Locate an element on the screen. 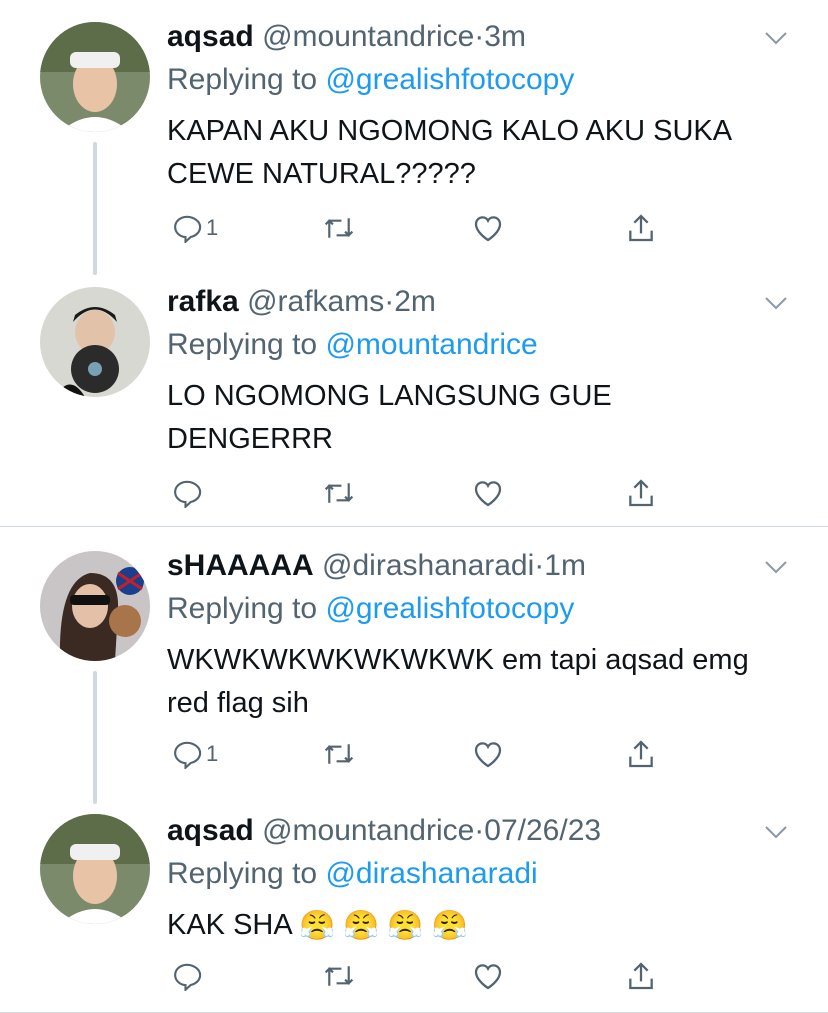  replying-to: Replying to @dirashanaradi is located at coordinates (352, 874).